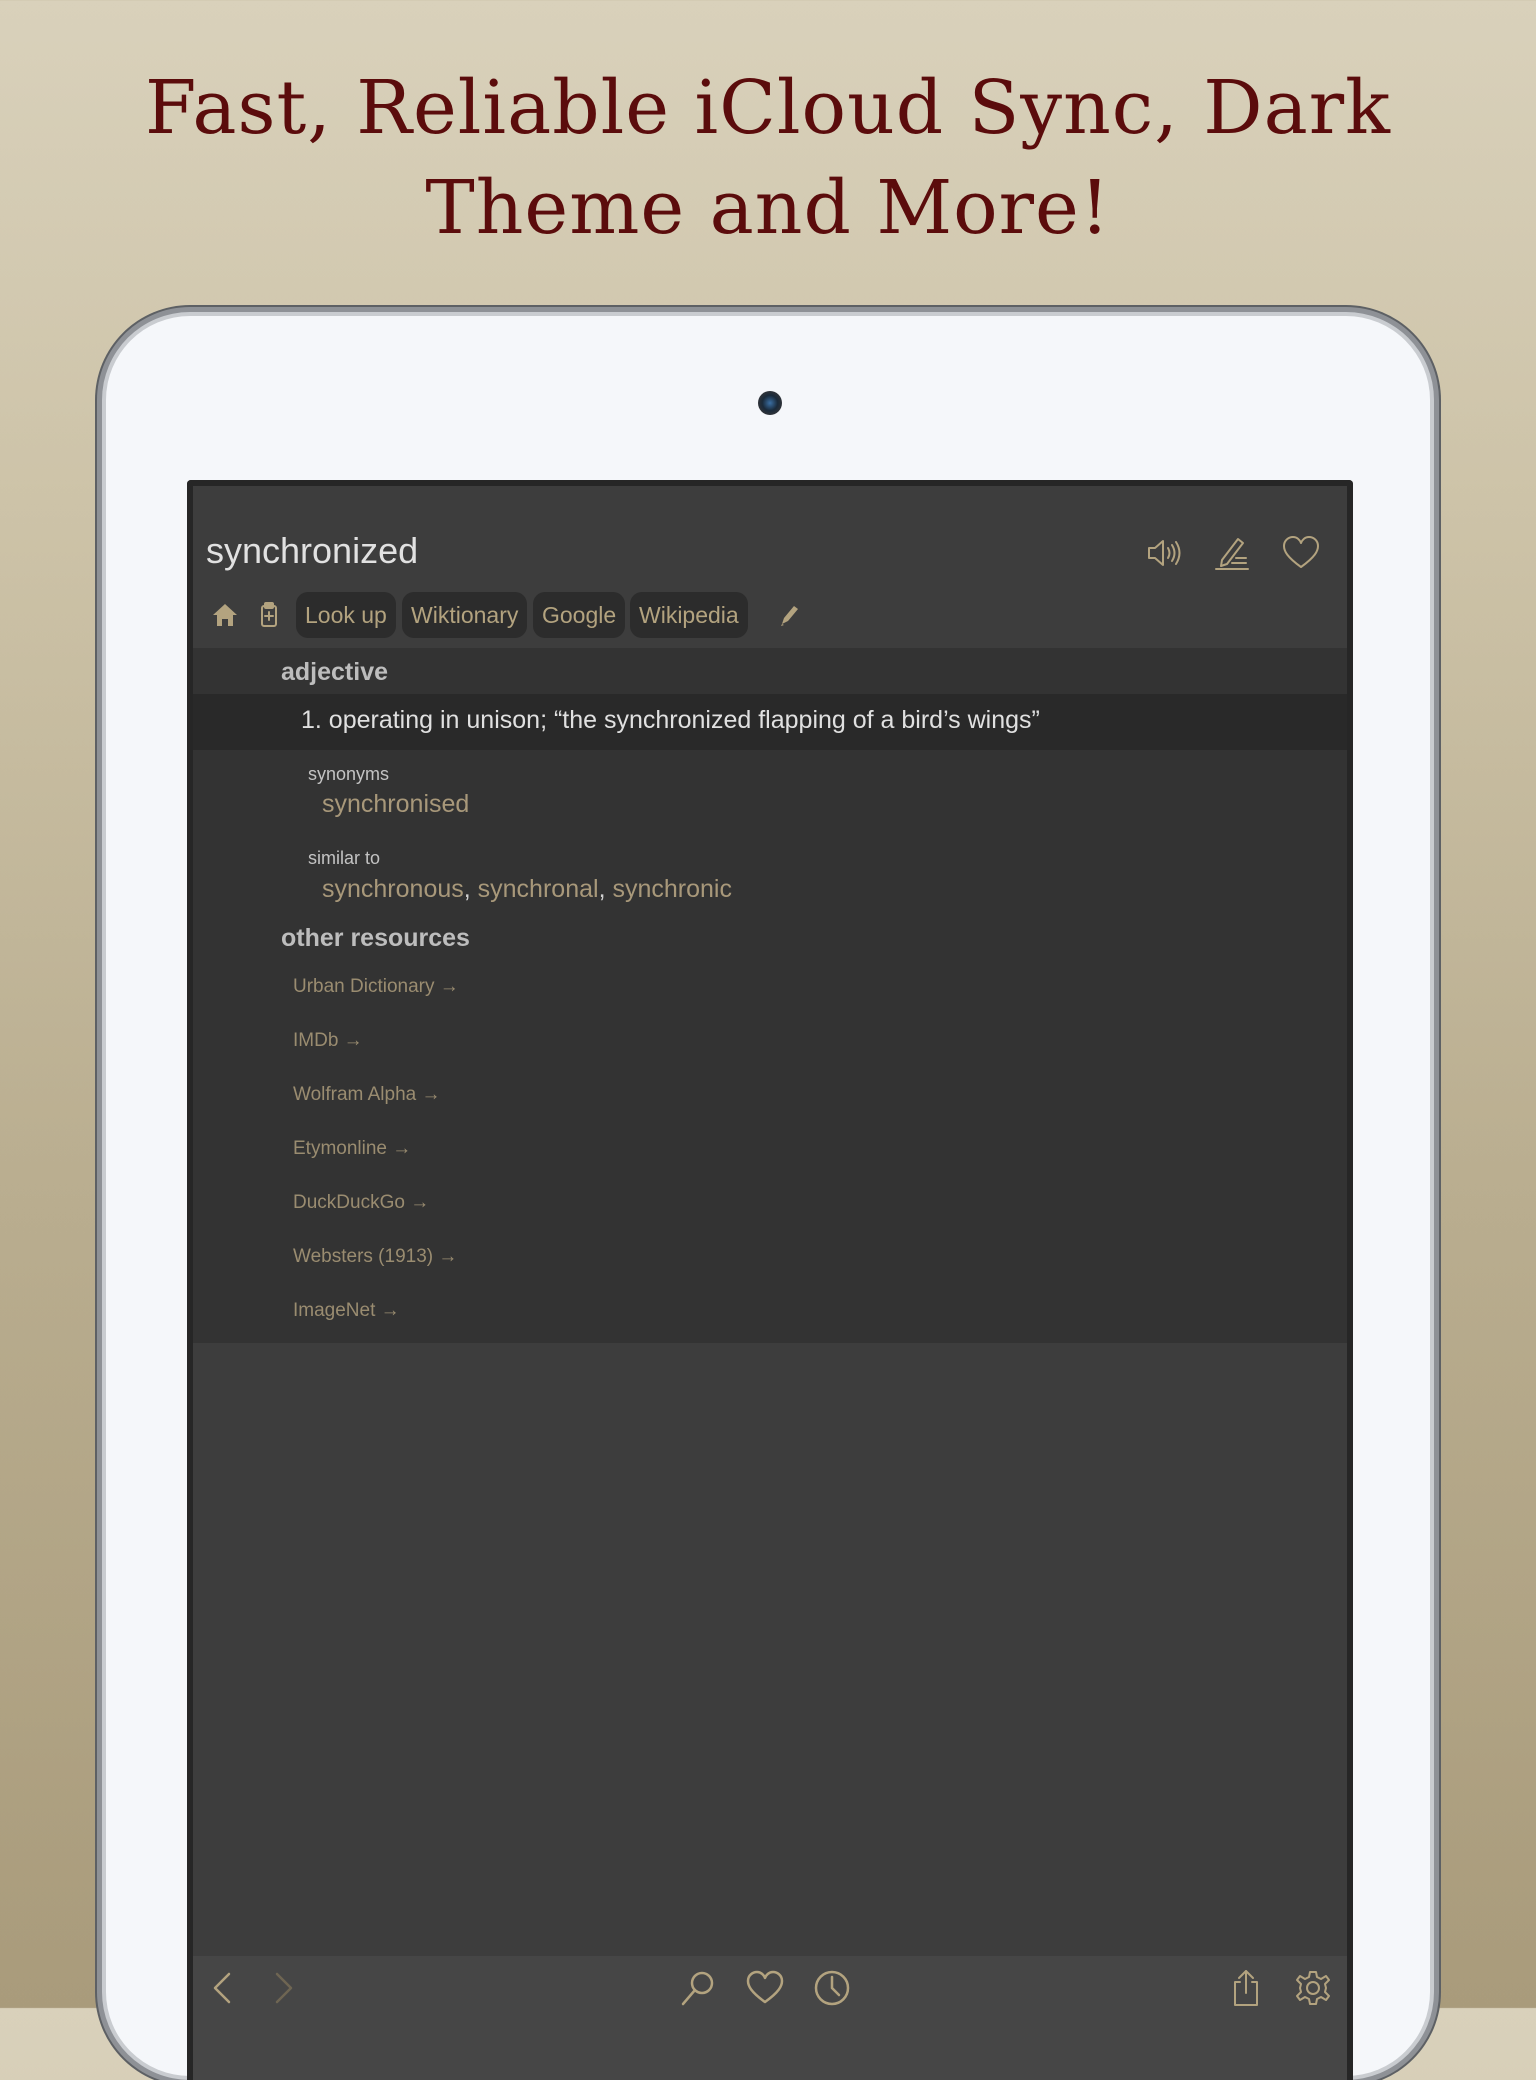 This screenshot has height=2080, width=1536. Describe the element at coordinates (465, 615) in the screenshot. I see `wiktionary-button: Wiktionary` at that location.